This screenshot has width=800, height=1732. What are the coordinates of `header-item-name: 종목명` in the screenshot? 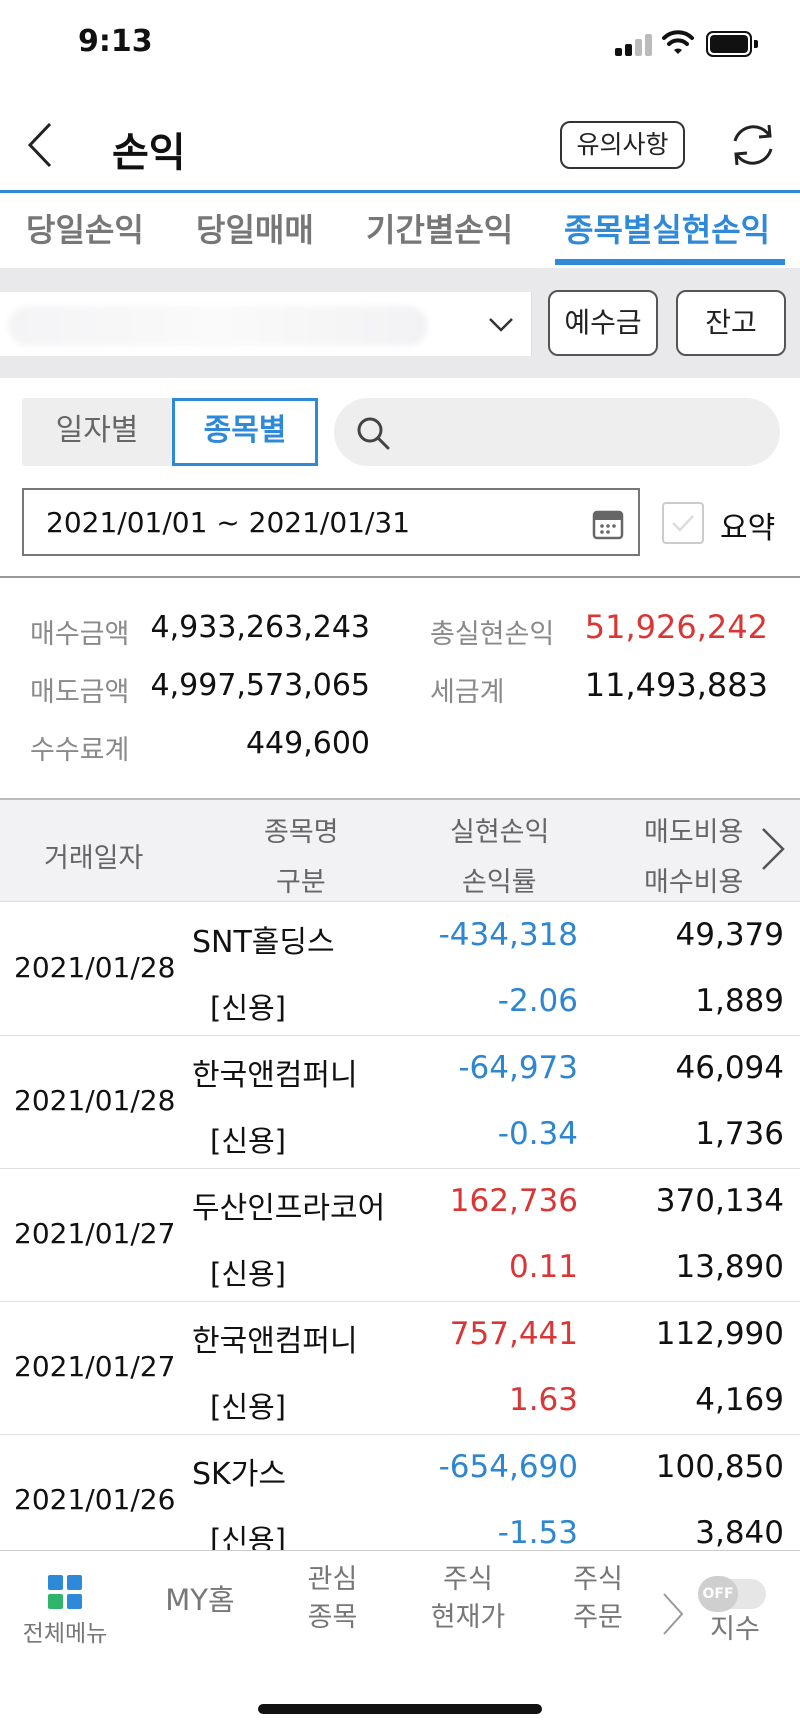 It's located at (301, 832).